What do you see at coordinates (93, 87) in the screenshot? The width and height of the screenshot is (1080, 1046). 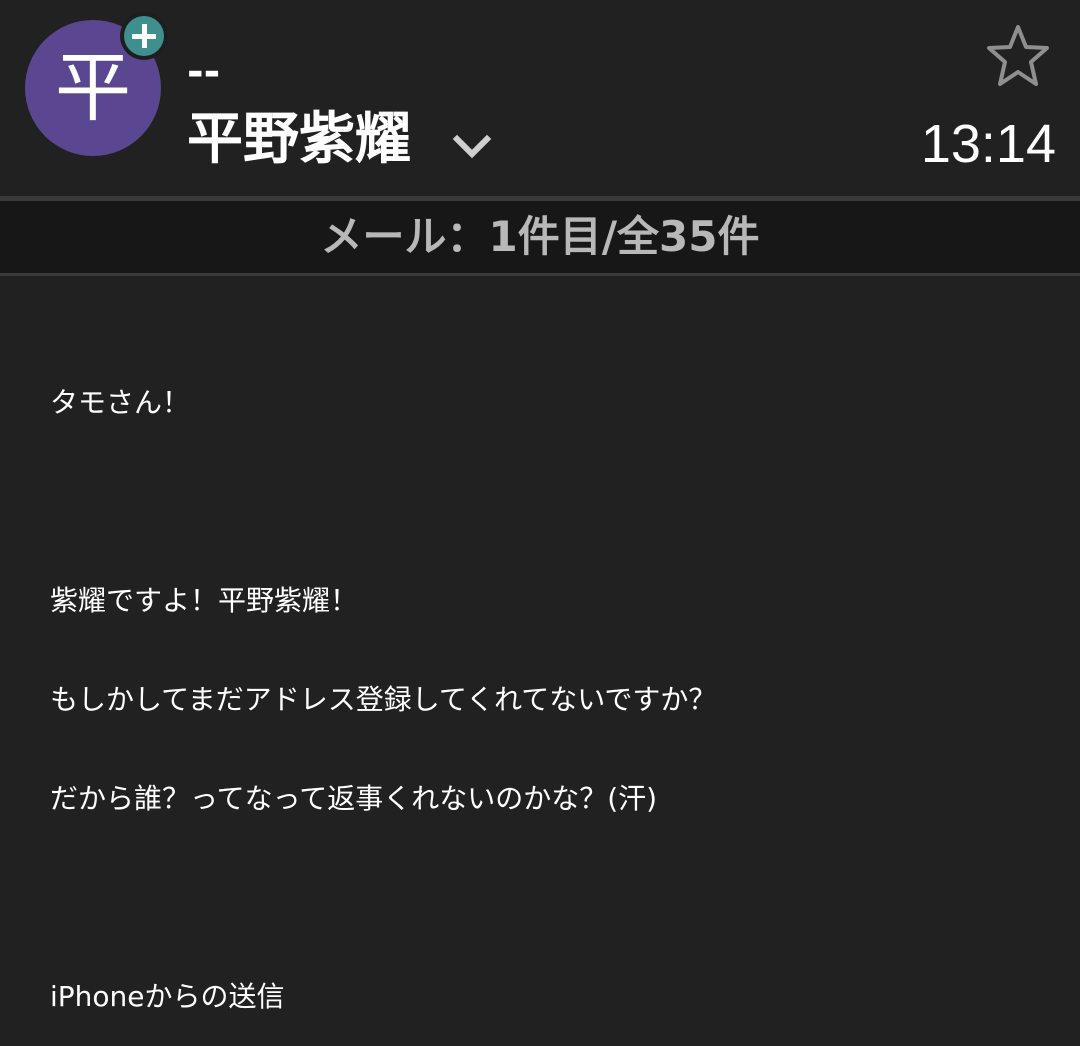 I see `avatar-initial: 平` at bounding box center [93, 87].